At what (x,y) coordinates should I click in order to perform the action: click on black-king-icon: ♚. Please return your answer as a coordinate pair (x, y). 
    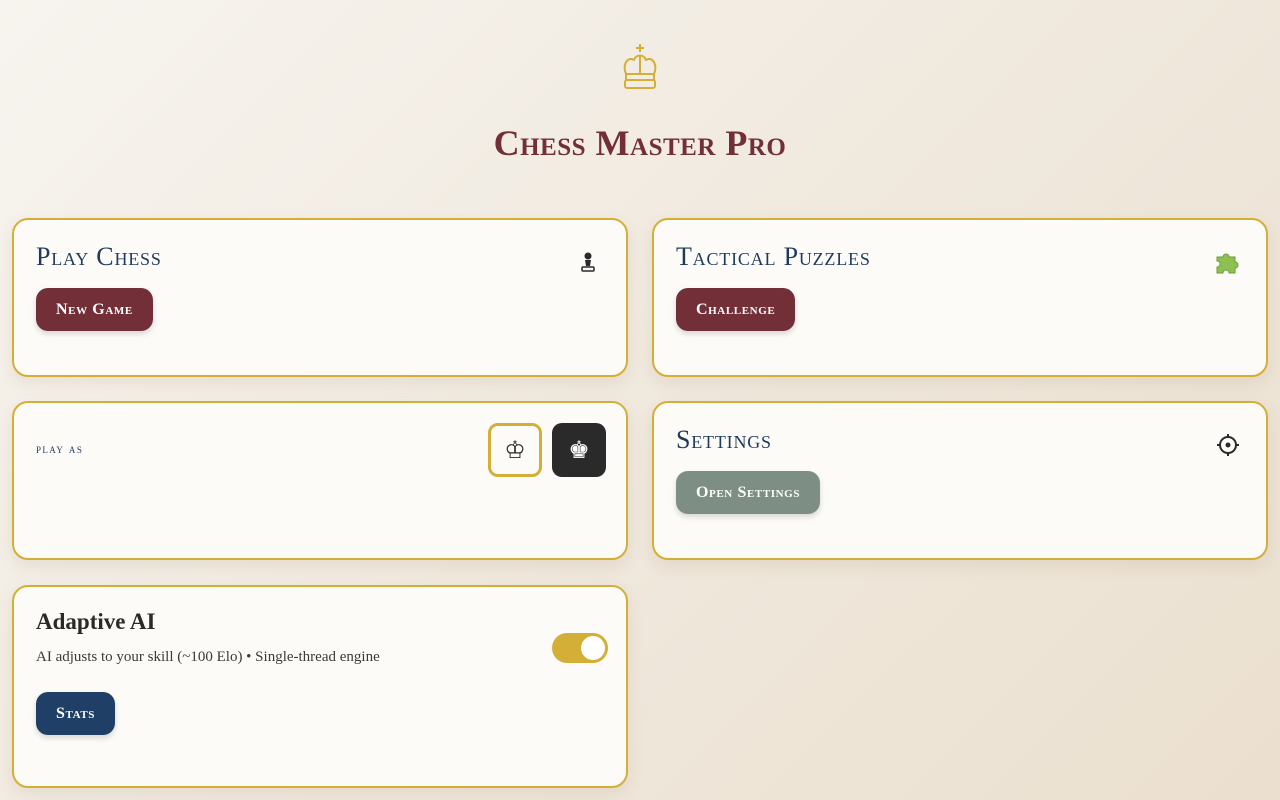
    Looking at the image, I should click on (579, 450).